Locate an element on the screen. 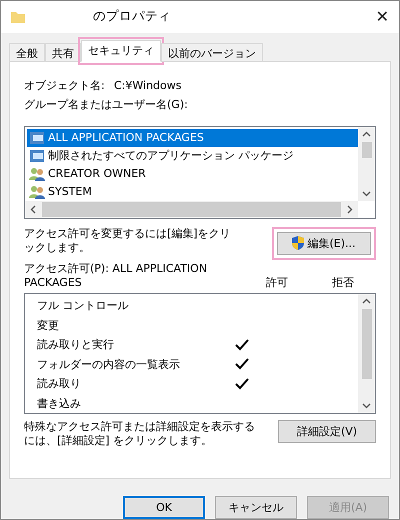 Image resolution: width=400 pixels, height=520 pixels. dialog-button: キャンセル is located at coordinates (256, 507).